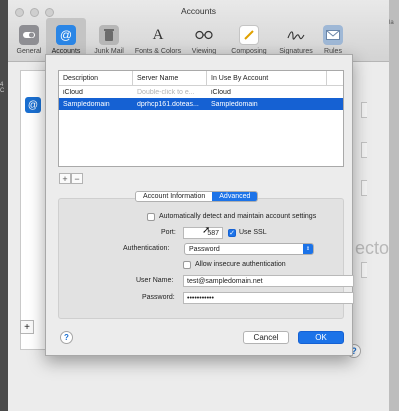 This screenshot has width=399, height=411. Describe the element at coordinates (201, 92) in the screenshot. I see `table-row: iCloud Double-click to e... iCloud` at that location.